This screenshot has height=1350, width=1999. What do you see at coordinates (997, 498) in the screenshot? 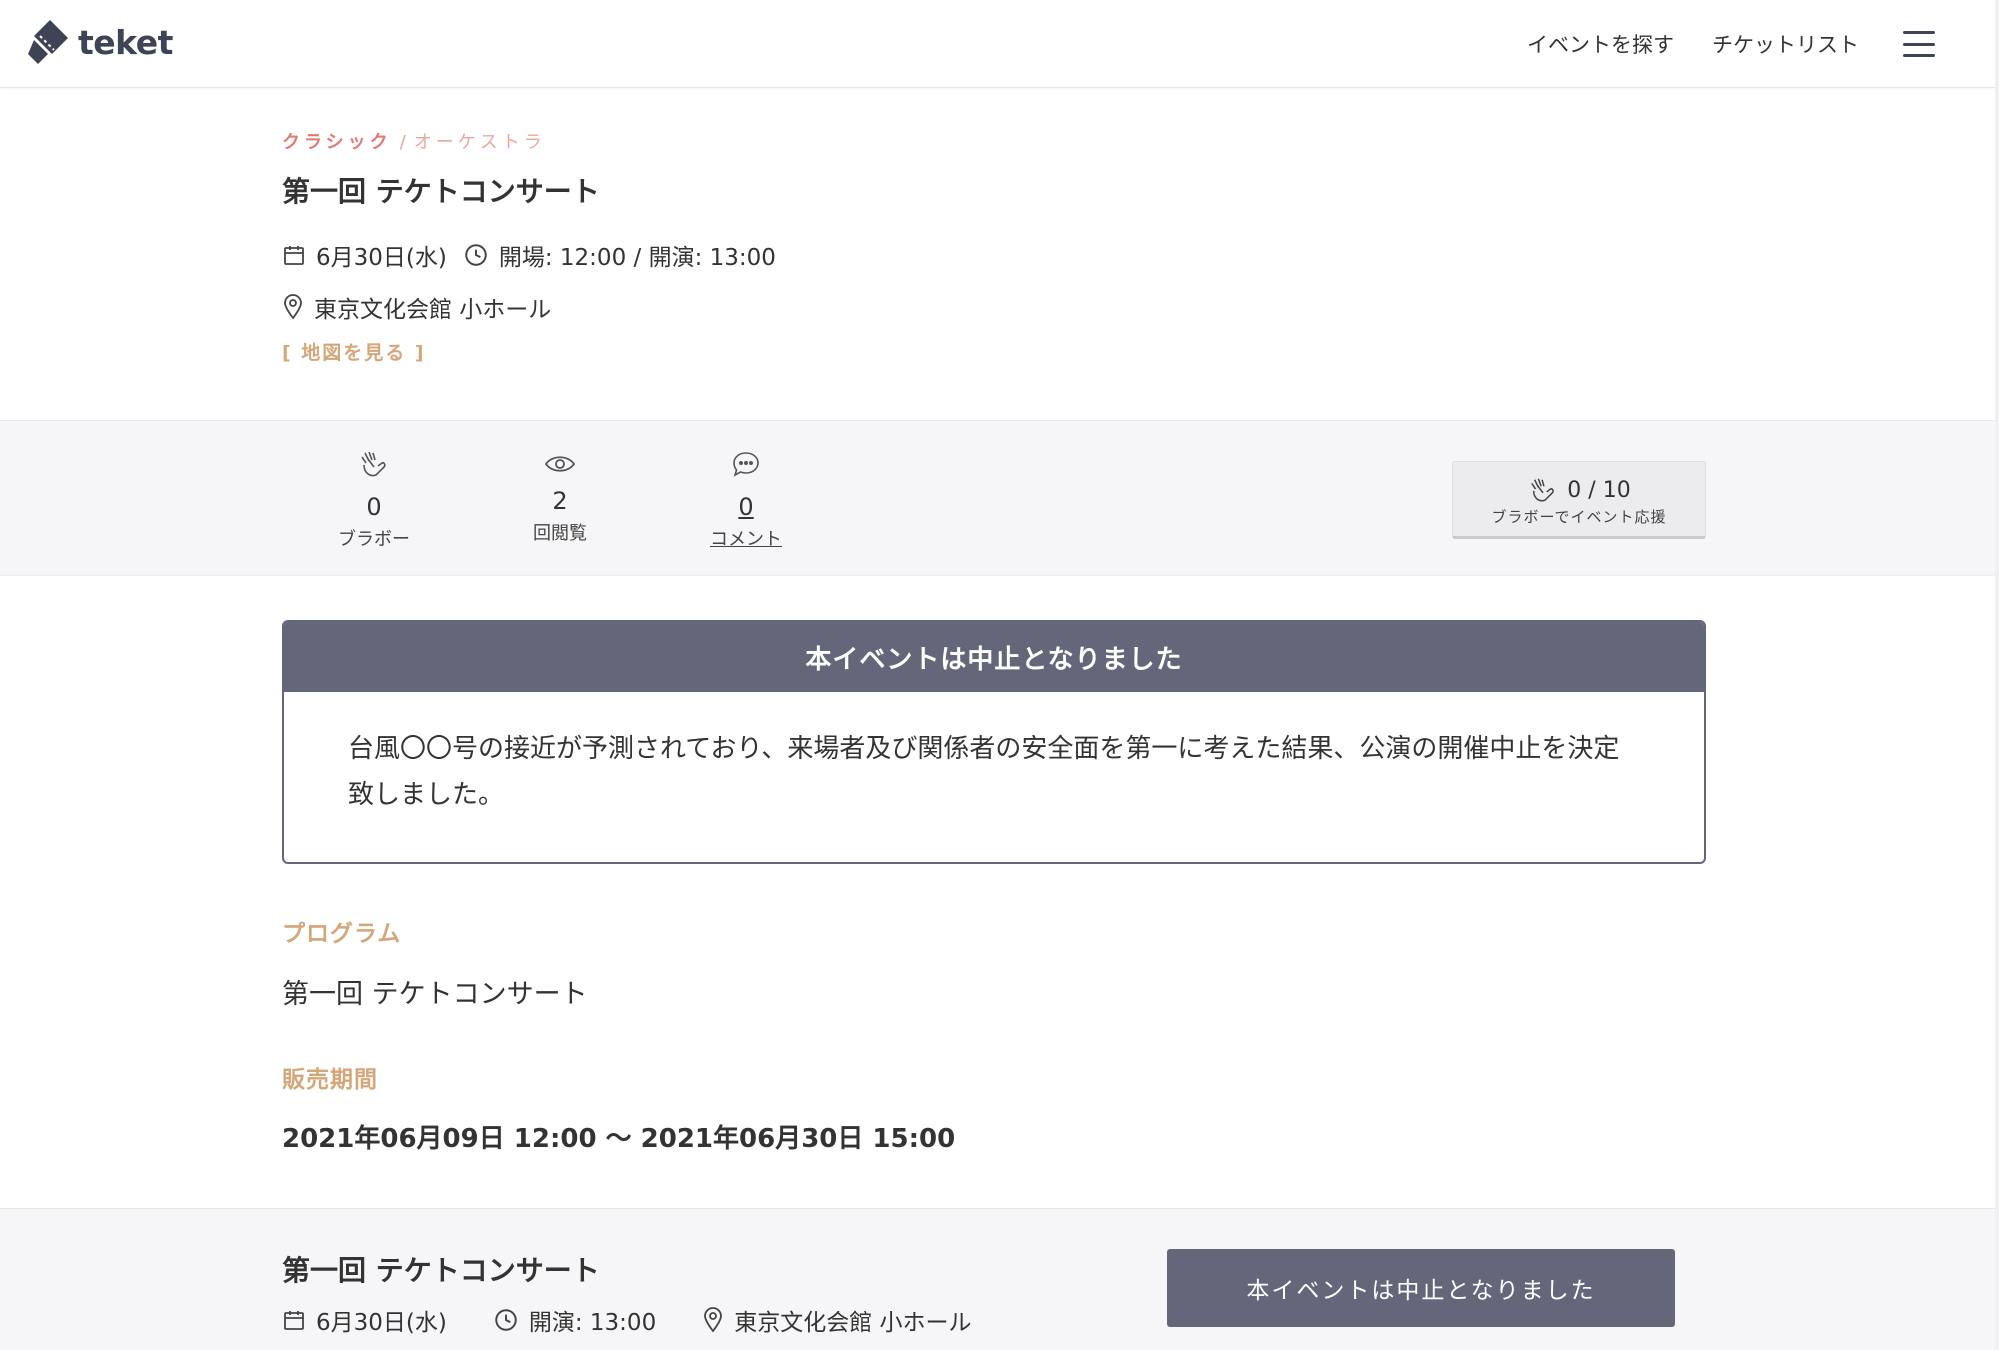
I see `stats-band: 0 ブラボー 2 回閲覧 0 コメント 0 / 10 ブラボーでイベント応援` at bounding box center [997, 498].